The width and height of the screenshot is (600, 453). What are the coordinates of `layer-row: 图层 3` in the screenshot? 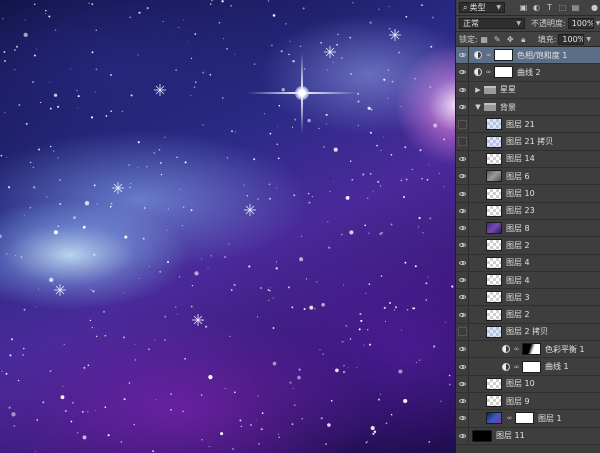 It's located at (528, 298).